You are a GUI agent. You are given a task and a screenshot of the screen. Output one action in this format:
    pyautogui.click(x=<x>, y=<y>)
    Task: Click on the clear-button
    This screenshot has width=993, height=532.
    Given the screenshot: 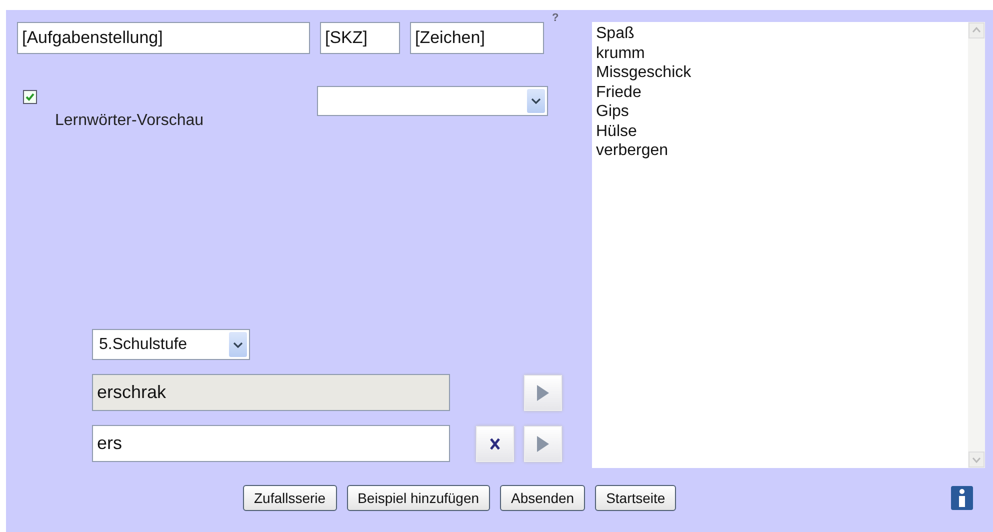 What is the action you would take?
    pyautogui.click(x=495, y=444)
    